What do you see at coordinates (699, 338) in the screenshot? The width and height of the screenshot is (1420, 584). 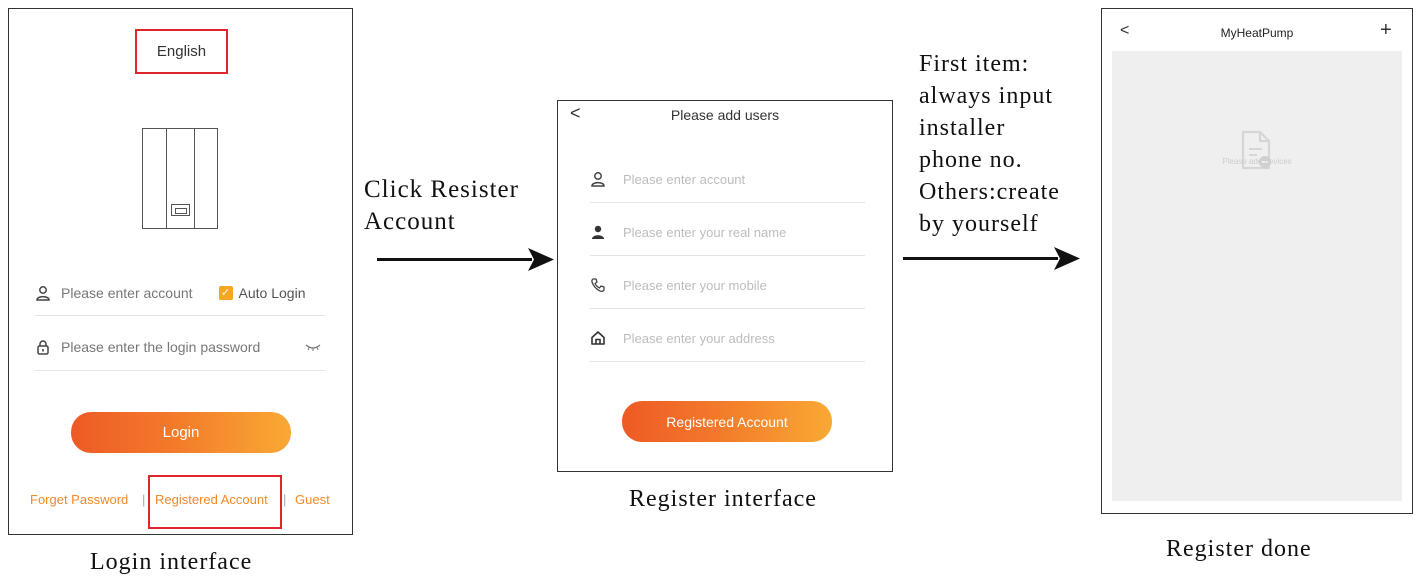 I see `address-input: Please enter your address` at bounding box center [699, 338].